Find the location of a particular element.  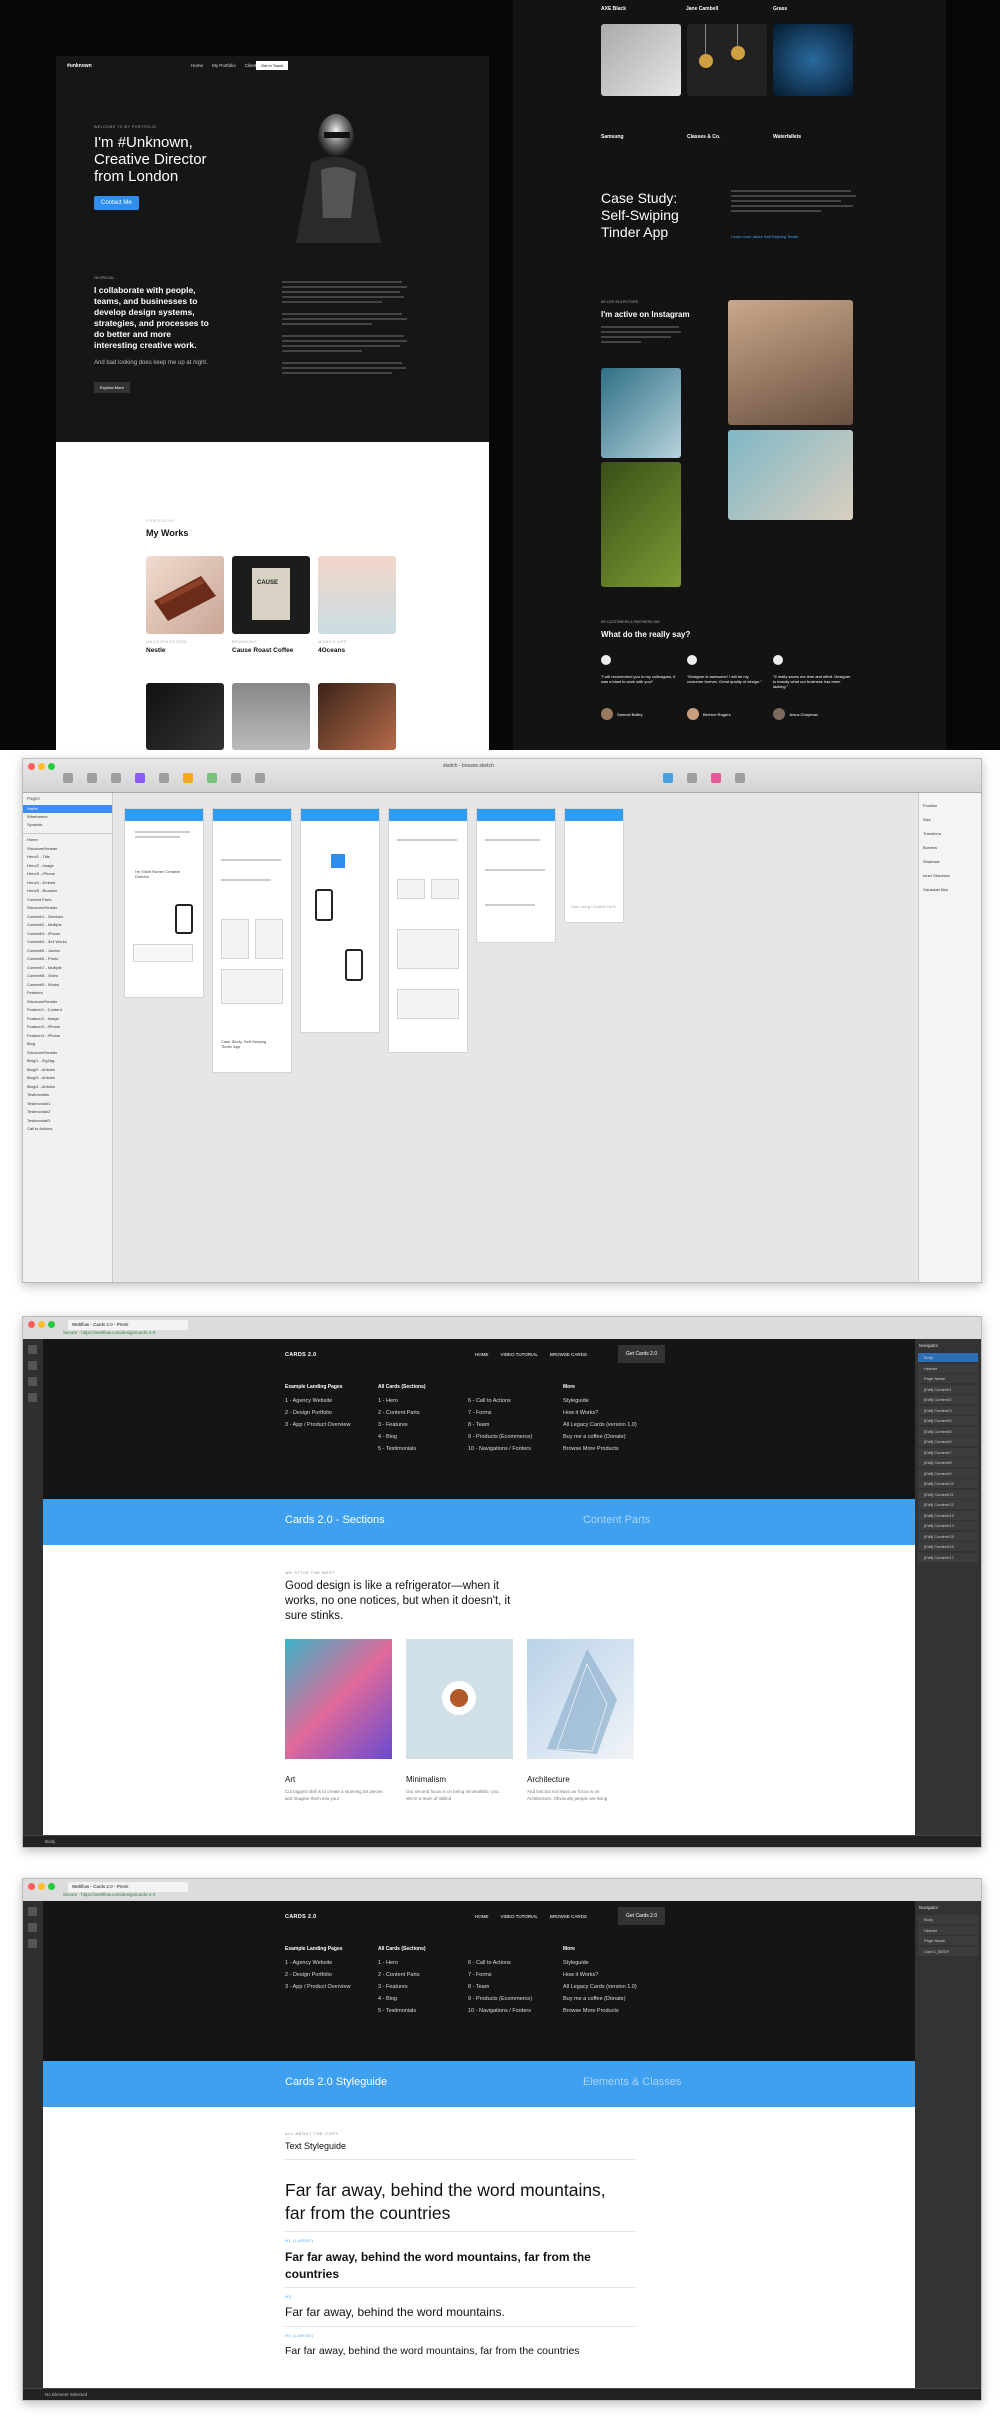

navigator-item: [Edit] Content/2 is located at coordinates (948, 1399).